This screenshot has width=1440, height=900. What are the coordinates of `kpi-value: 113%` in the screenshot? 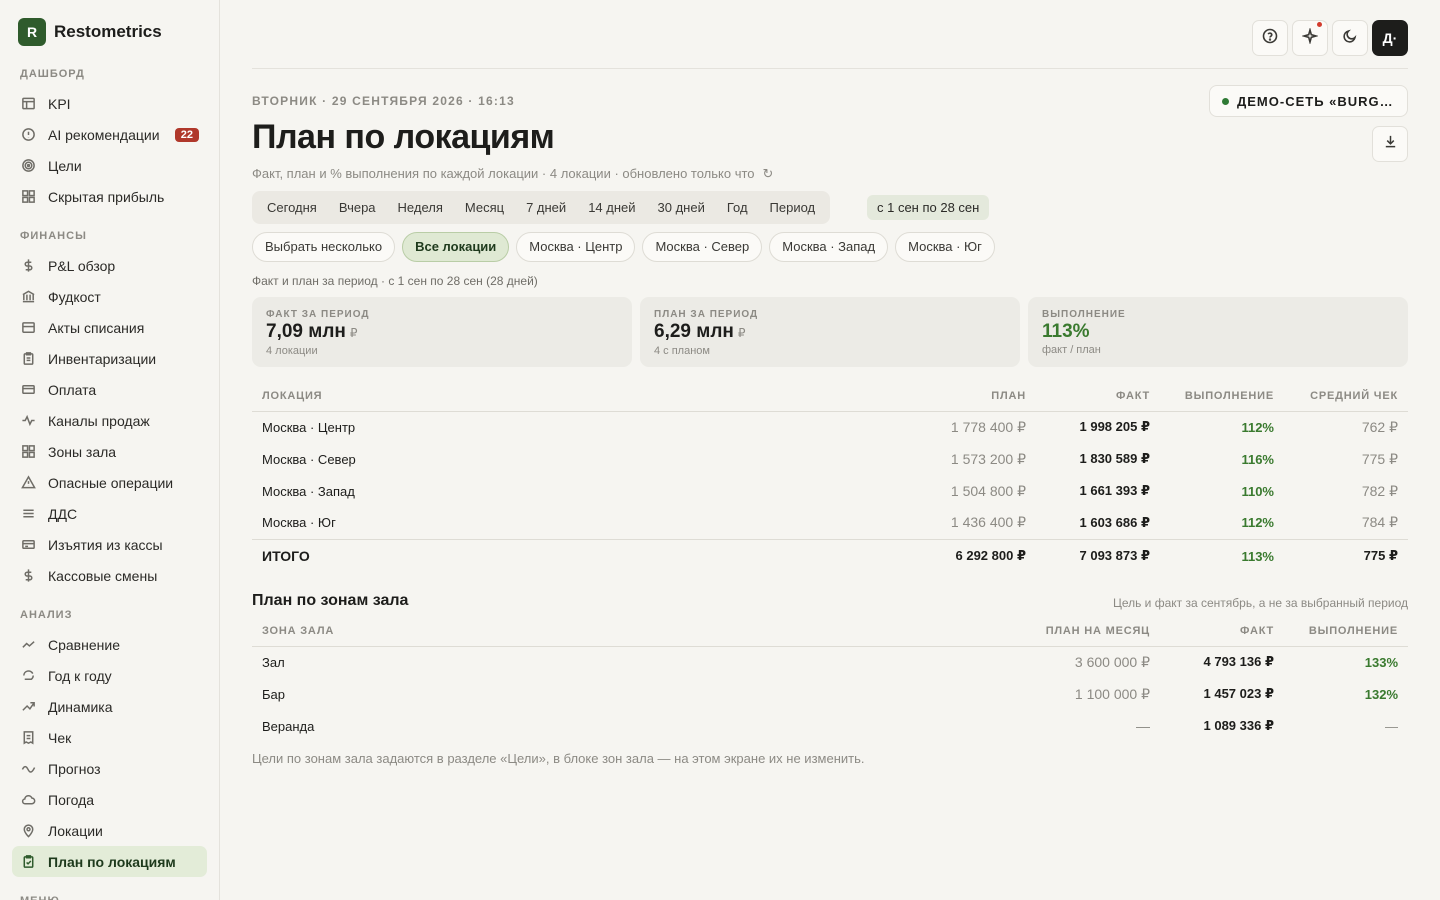 It's located at (1066, 331).